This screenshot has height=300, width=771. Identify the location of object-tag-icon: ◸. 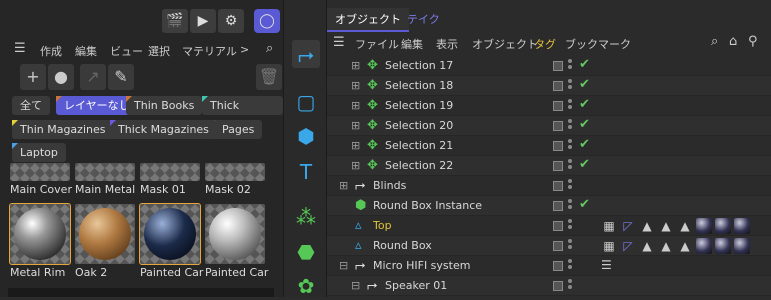
(628, 246).